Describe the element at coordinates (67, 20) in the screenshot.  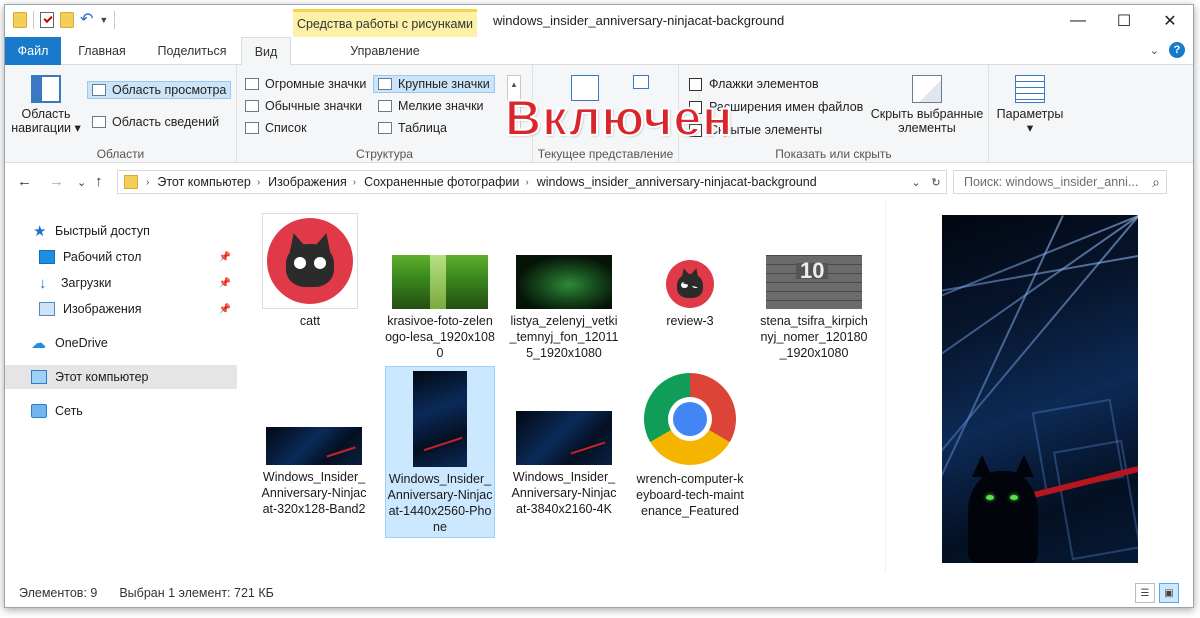
I see `new-folder-icon` at that location.